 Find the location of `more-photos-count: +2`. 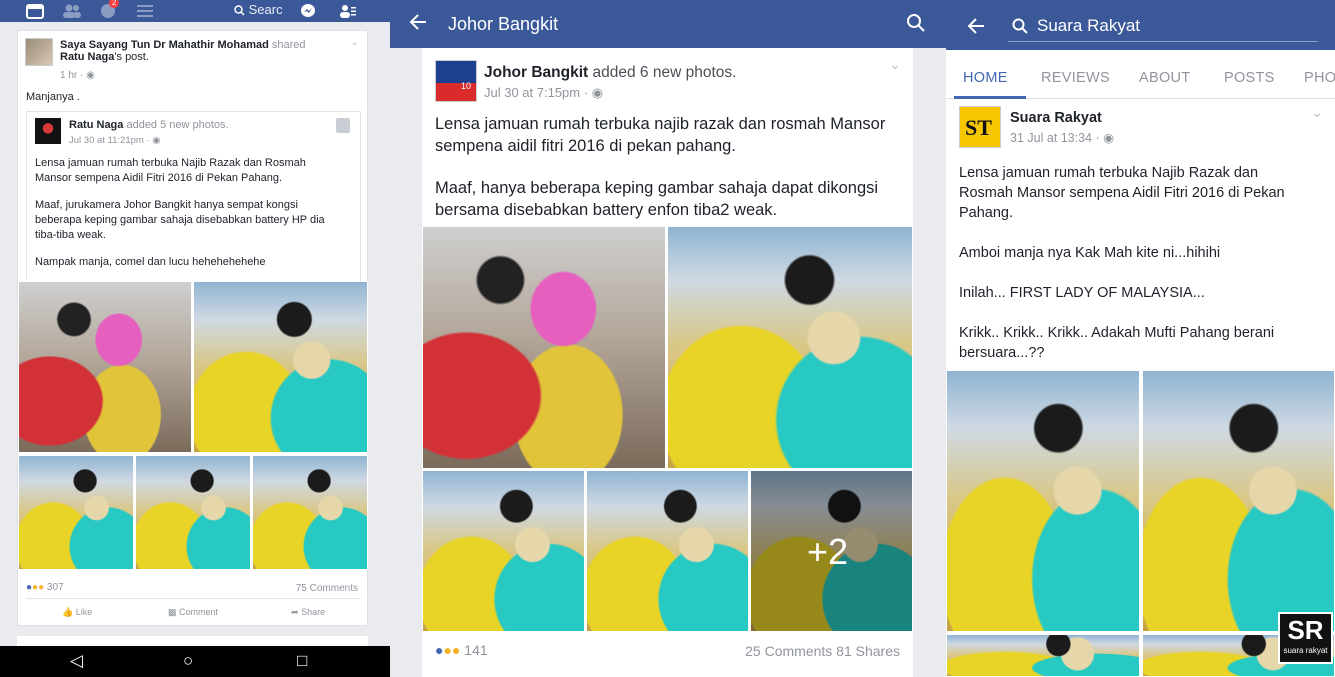

more-photos-count: +2 is located at coordinates (828, 551).